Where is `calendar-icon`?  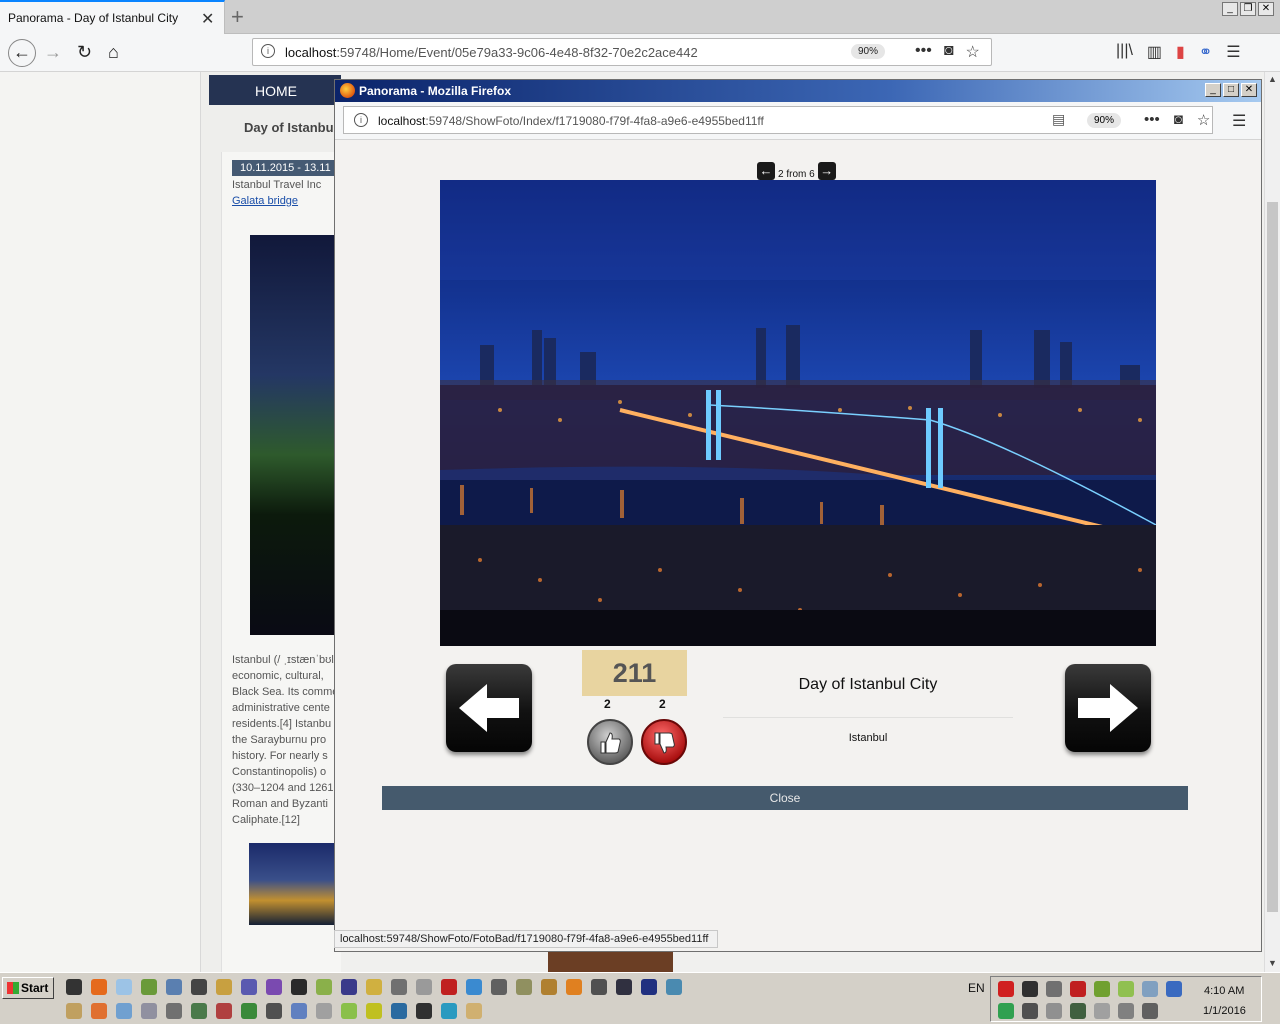 calendar-icon is located at coordinates (524, 987).